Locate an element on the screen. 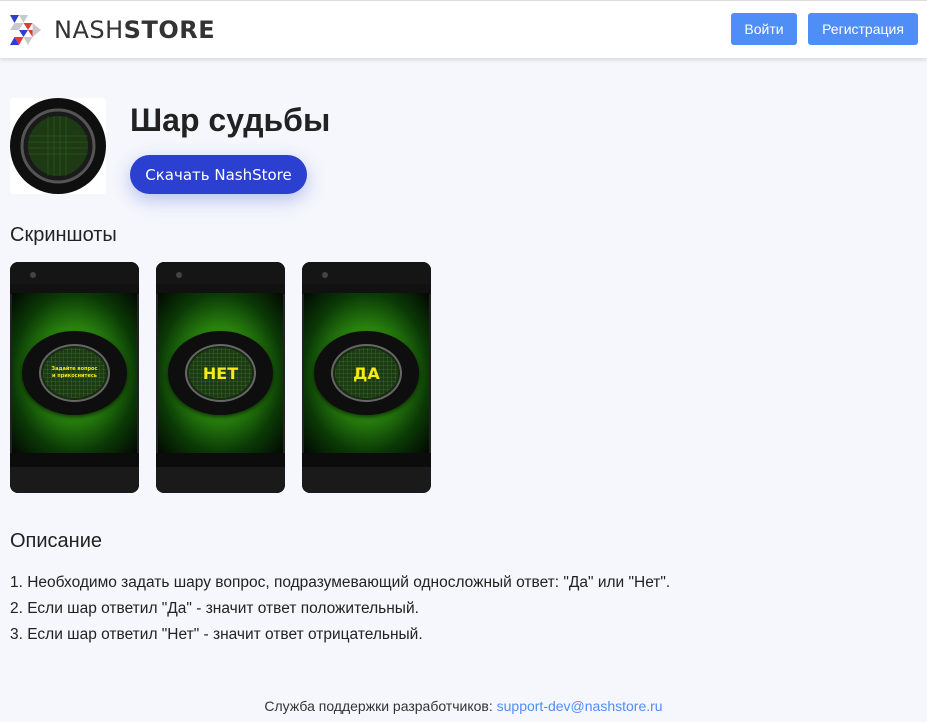 This screenshot has width=927, height=722. description-heading: Описание is located at coordinates (56, 541).